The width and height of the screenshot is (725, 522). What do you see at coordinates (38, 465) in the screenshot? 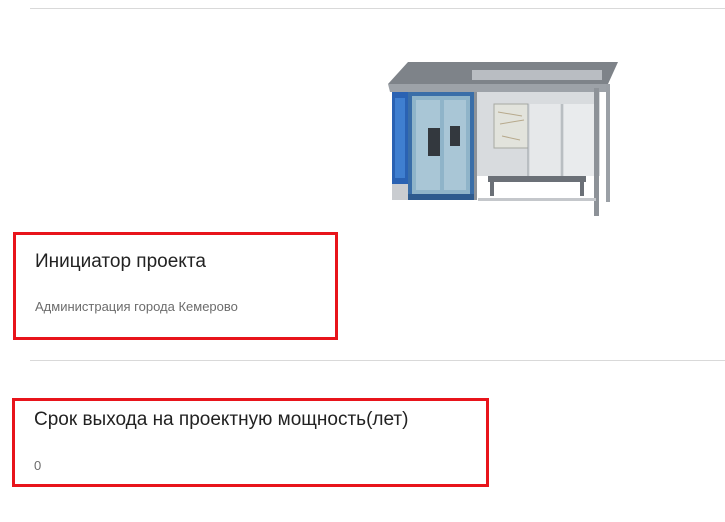
I see `capacity-term-value: 0` at bounding box center [38, 465].